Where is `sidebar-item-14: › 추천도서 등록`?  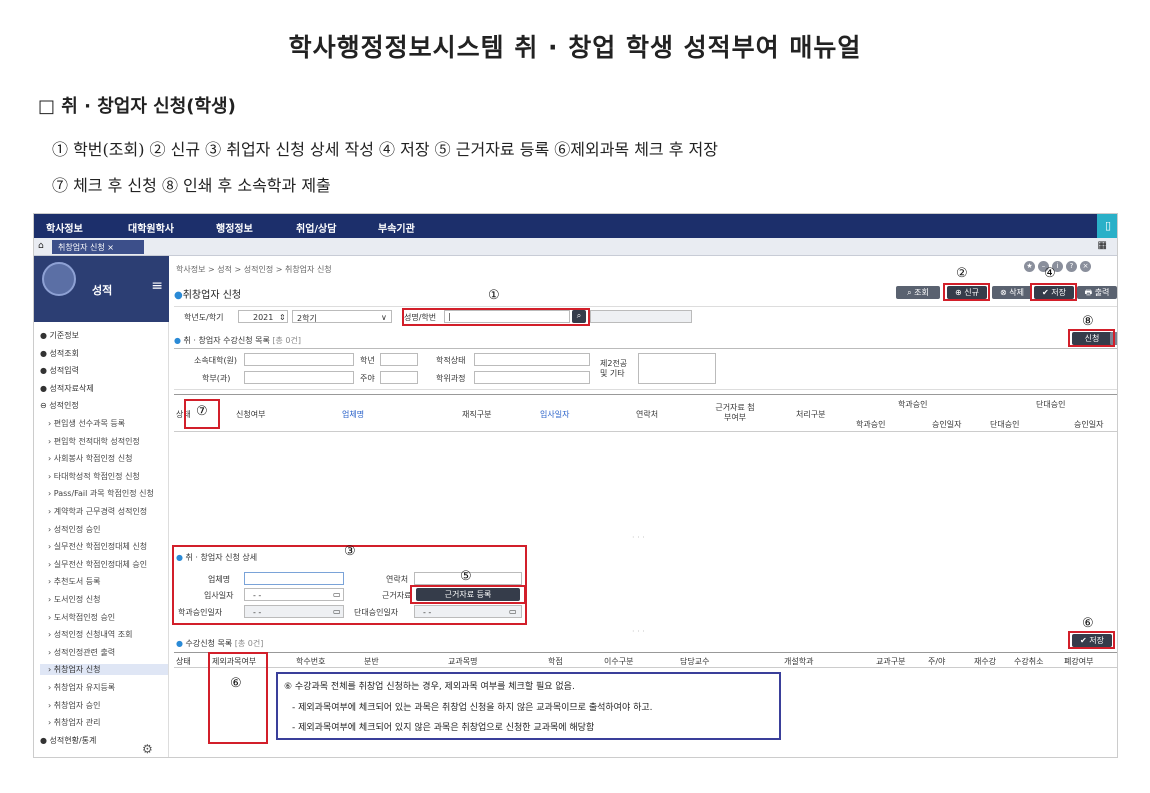 sidebar-item-14: › 추천도서 등록 is located at coordinates (74, 581).